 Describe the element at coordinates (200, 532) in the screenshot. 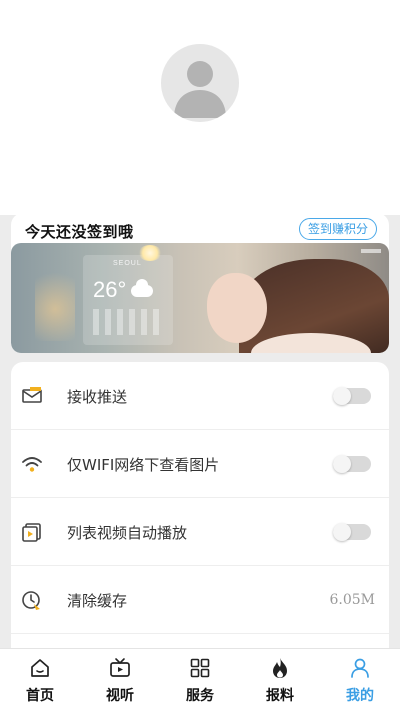

I see `setting-row-autoplay: 列表视频自动播放` at that location.